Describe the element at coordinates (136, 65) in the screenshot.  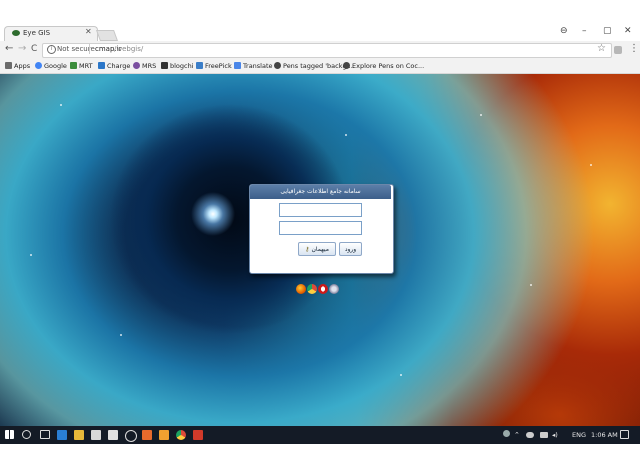
I see `mrs-icon` at that location.